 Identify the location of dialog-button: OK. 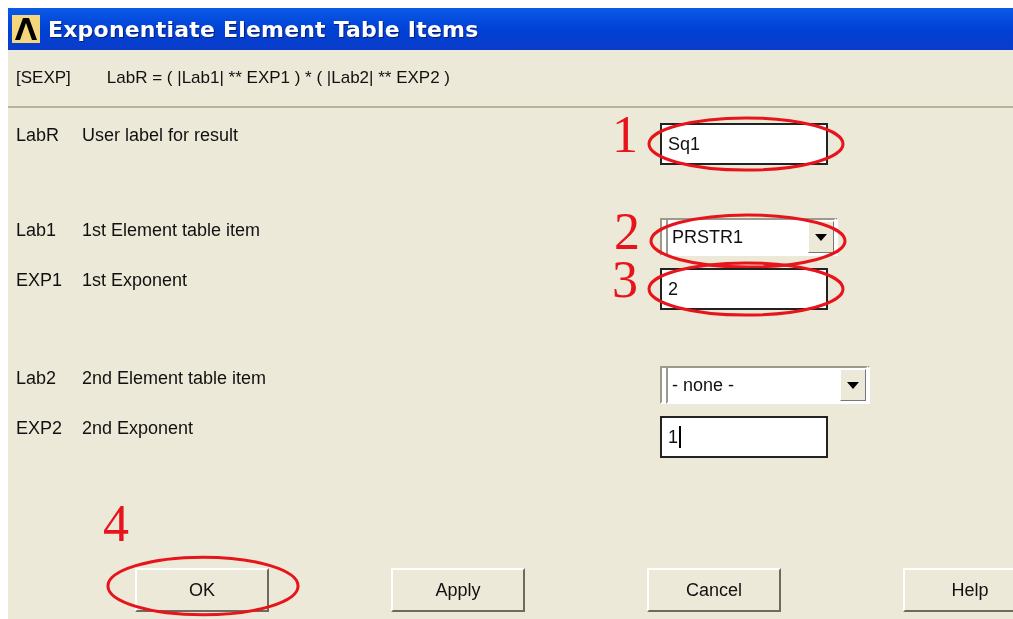
(202, 590).